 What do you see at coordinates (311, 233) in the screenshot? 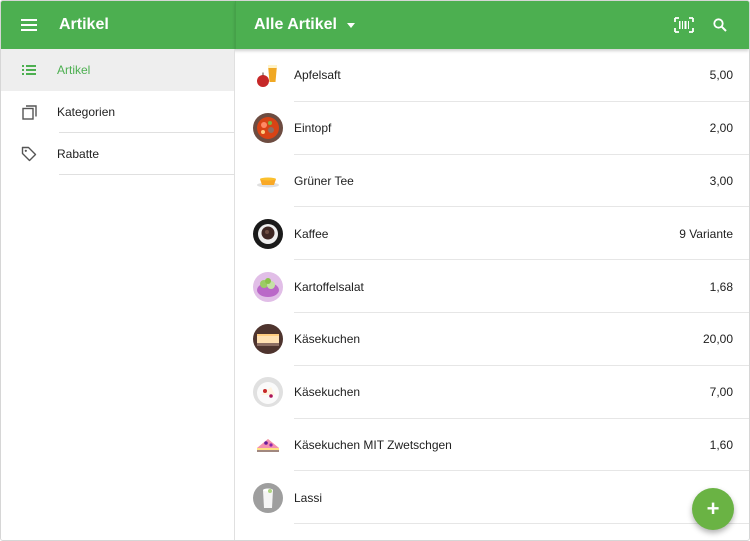
I see `item-name: Kaffee` at bounding box center [311, 233].